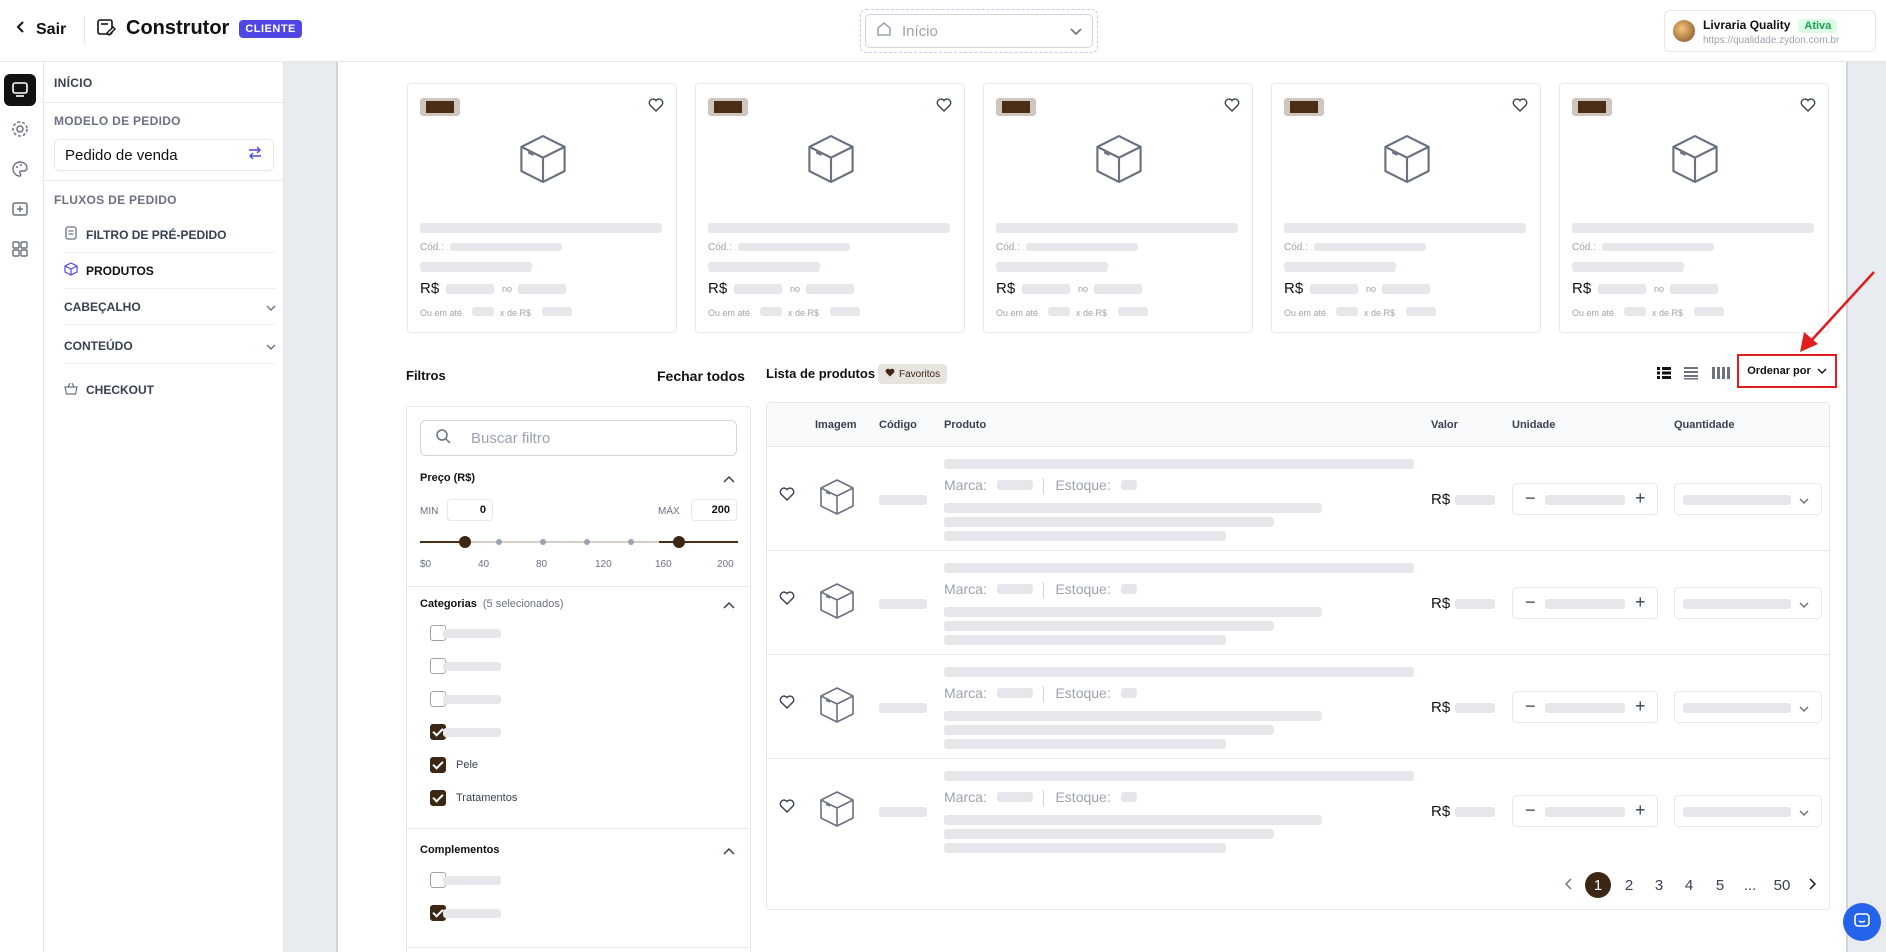 The width and height of the screenshot is (1886, 952). I want to click on pagination-next-button, so click(1812, 885).